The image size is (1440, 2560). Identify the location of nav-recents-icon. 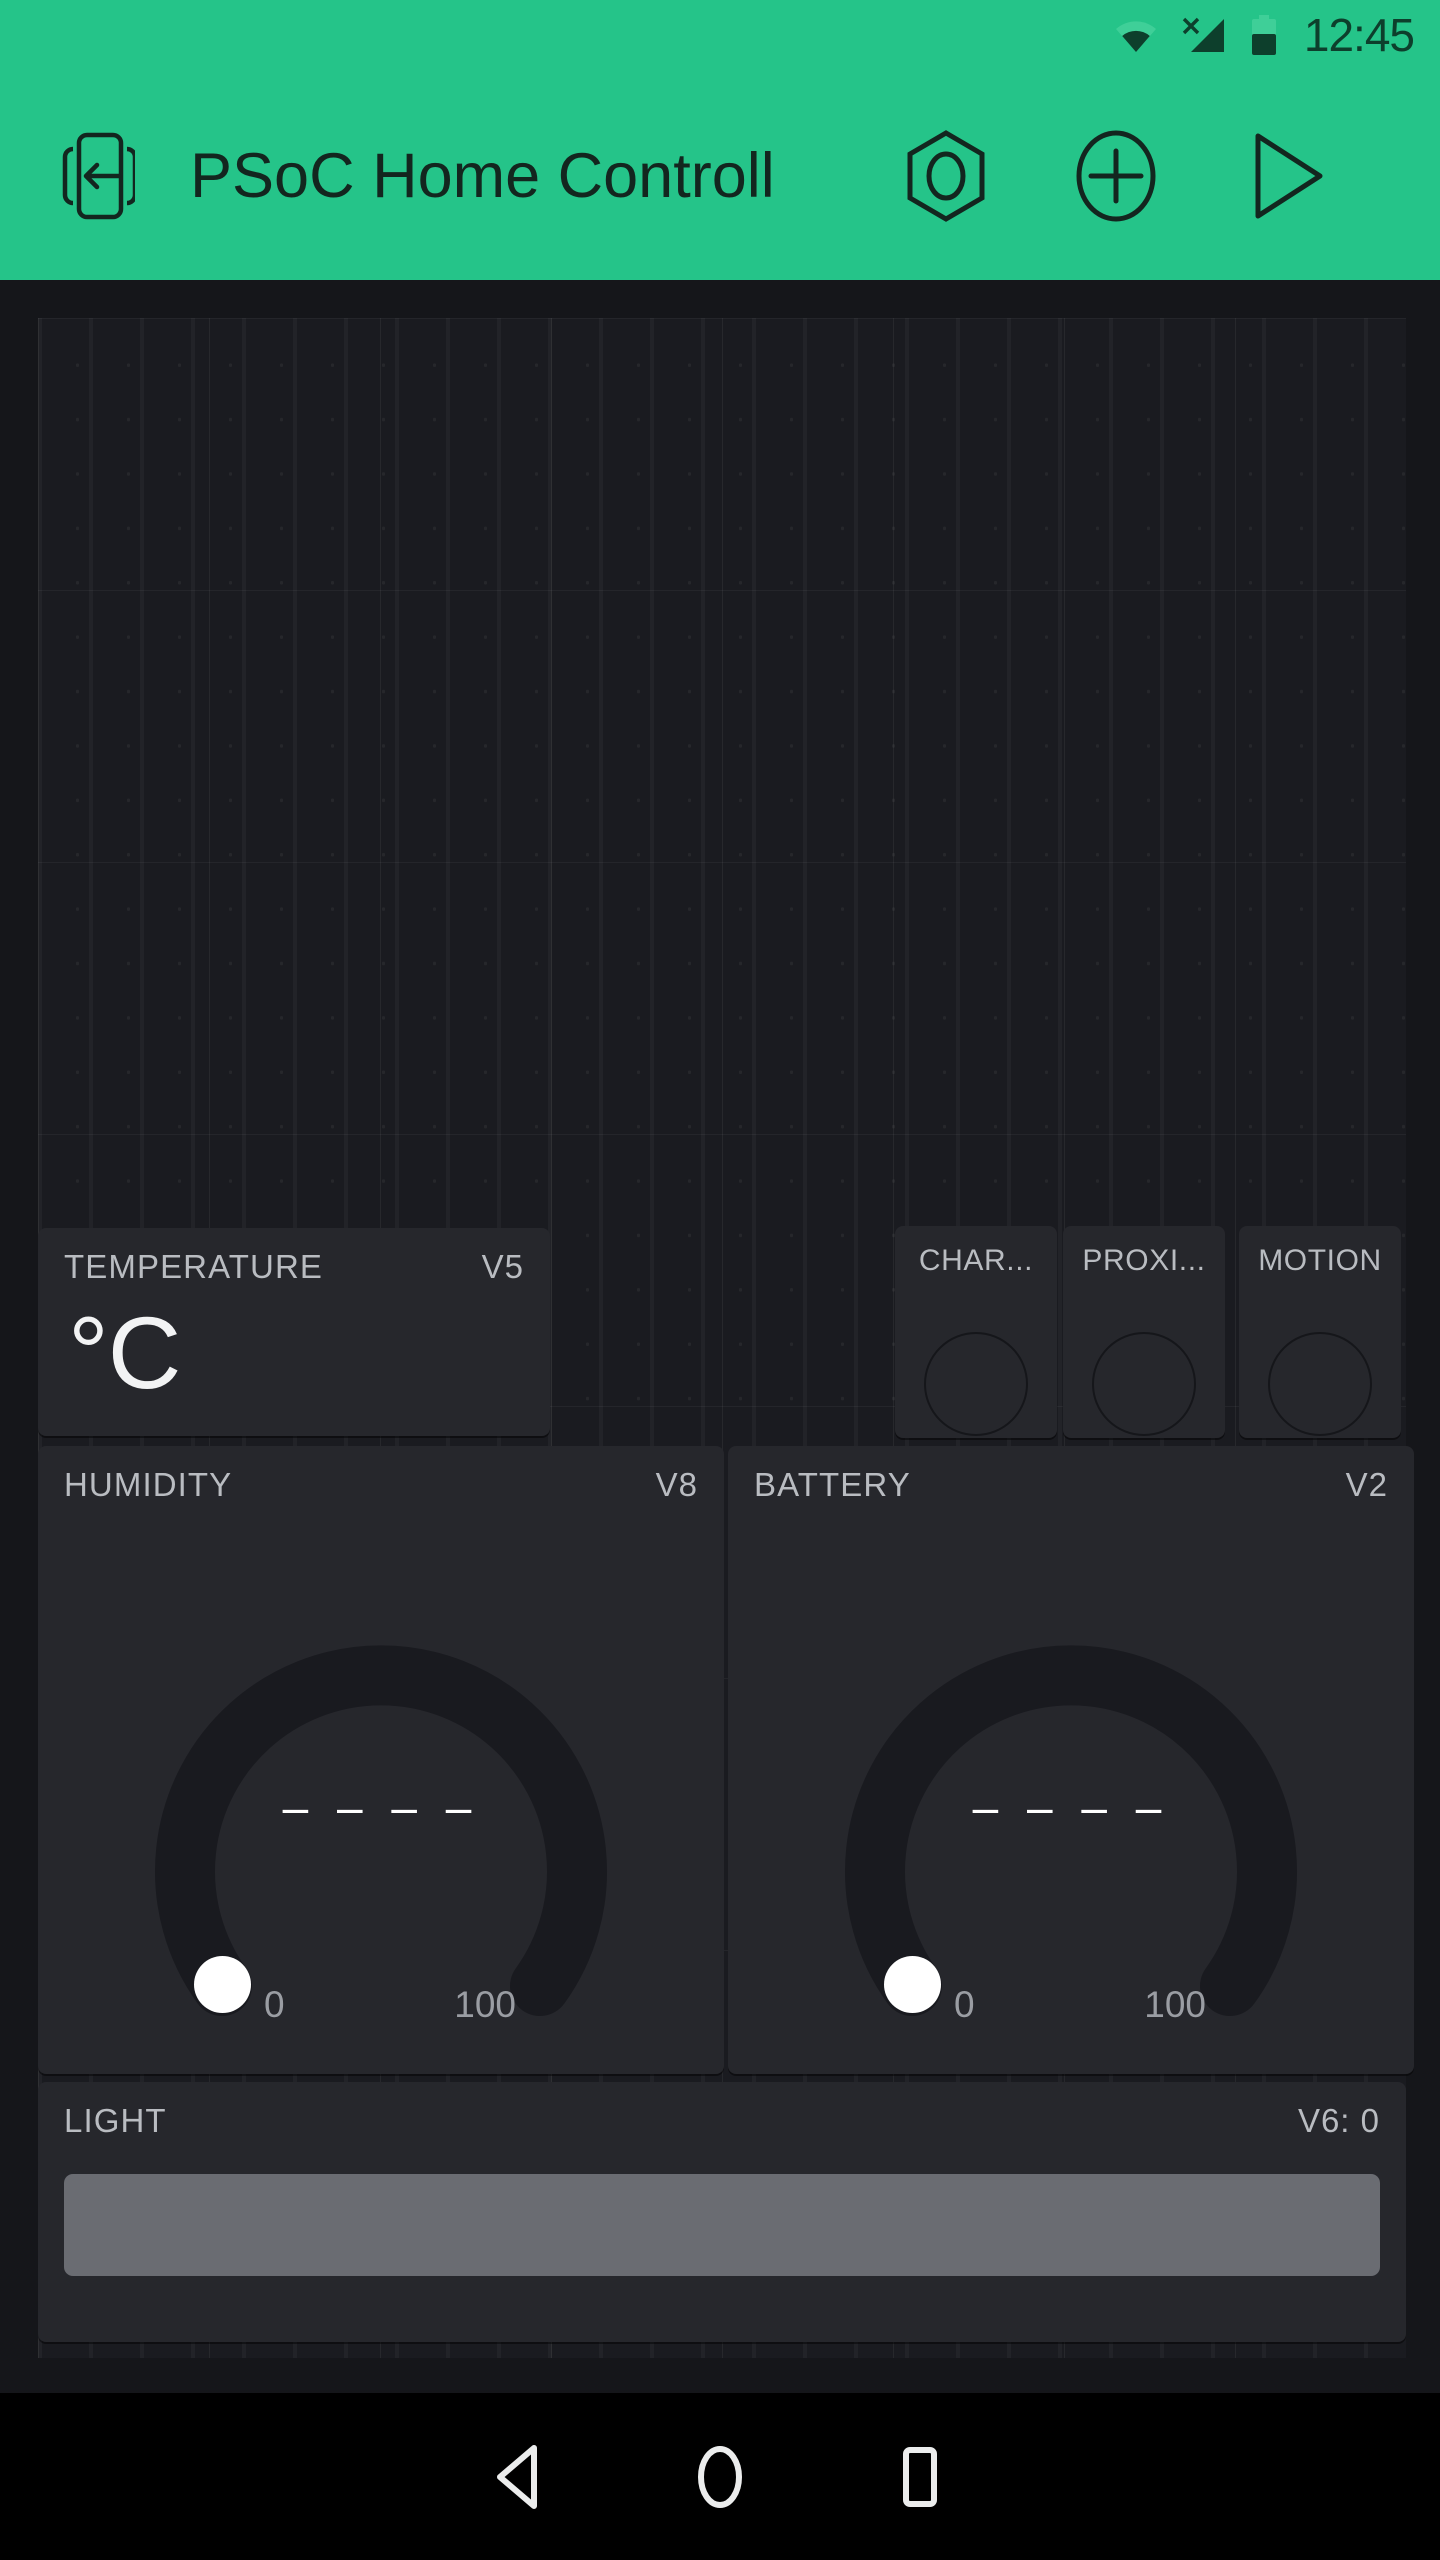
(920, 2476).